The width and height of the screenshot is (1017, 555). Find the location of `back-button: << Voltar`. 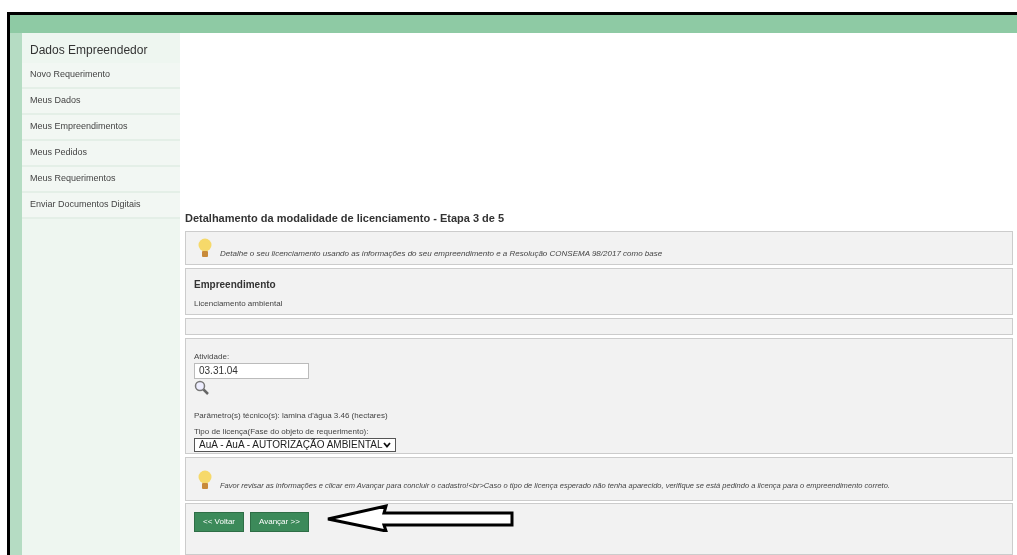

back-button: << Voltar is located at coordinates (219, 521).